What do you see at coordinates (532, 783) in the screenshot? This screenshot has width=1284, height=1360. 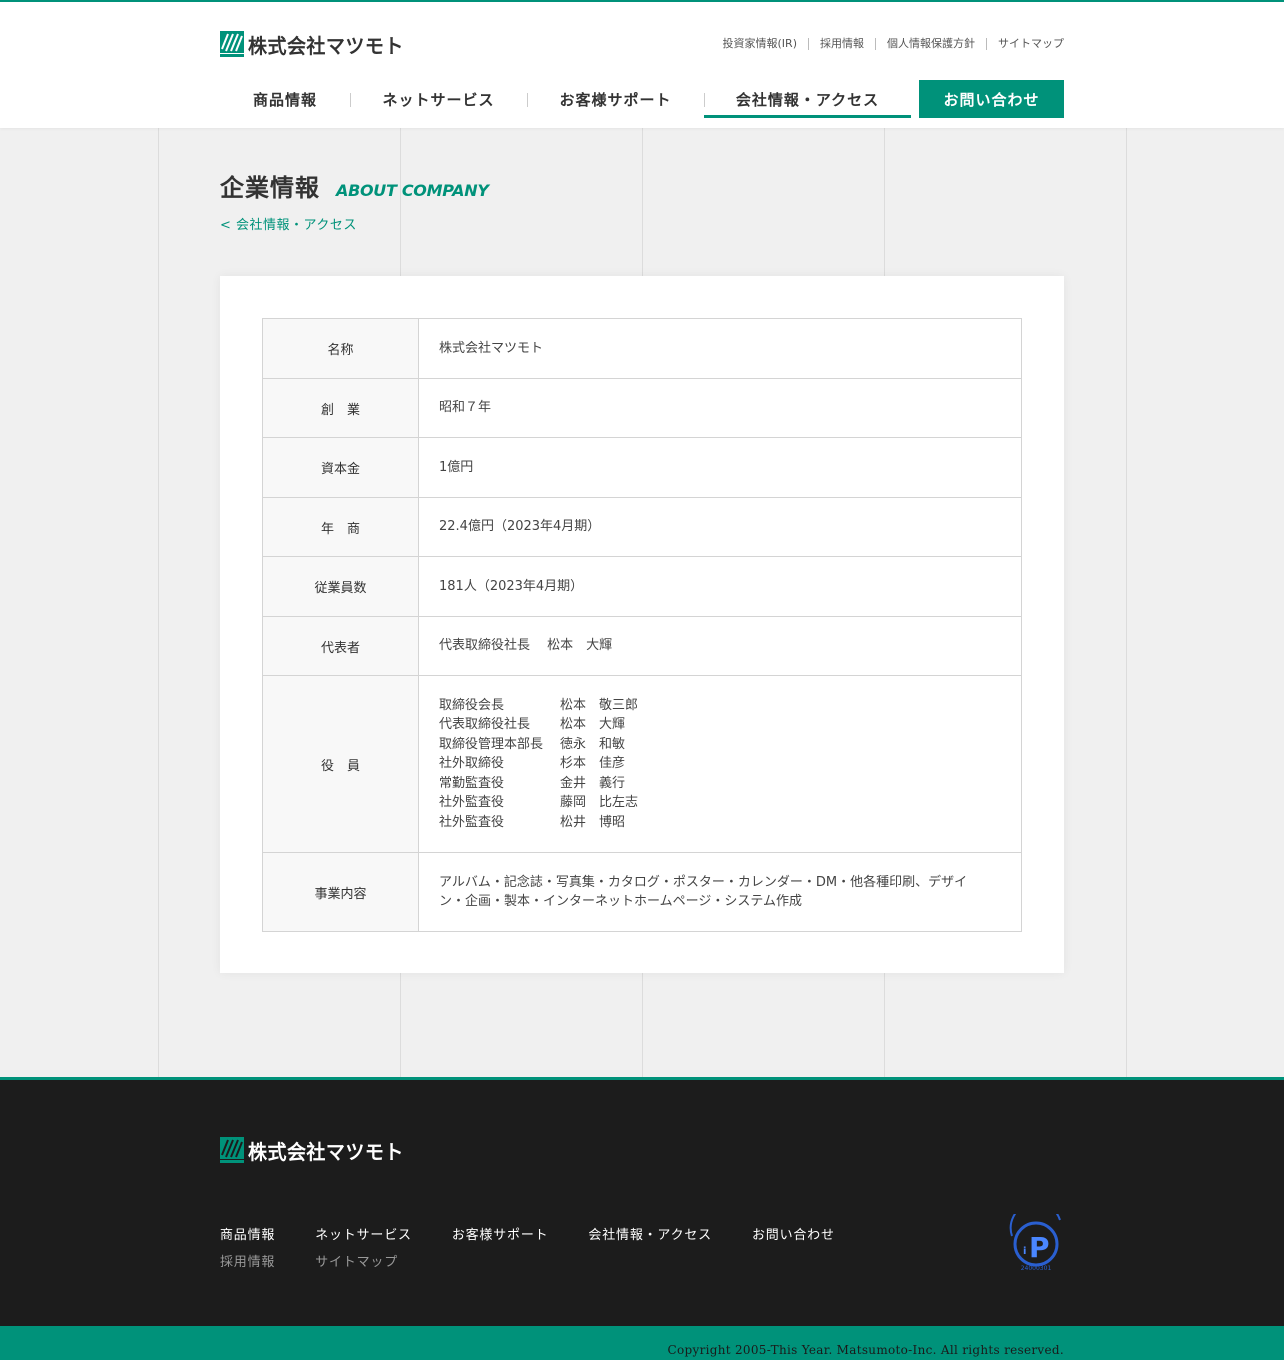 I see `officer-entry: 常勤監査役 金井 義行` at bounding box center [532, 783].